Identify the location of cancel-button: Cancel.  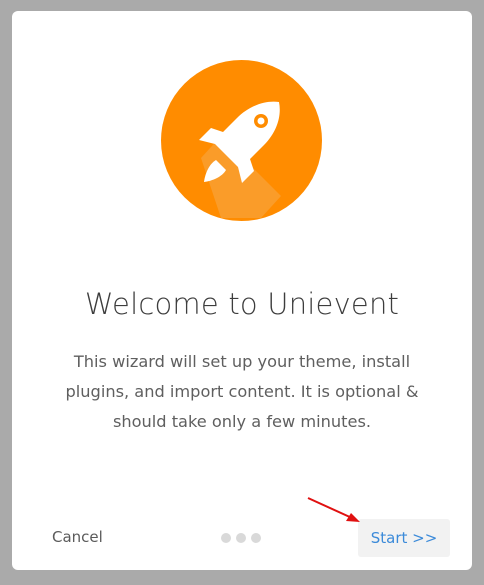
(77, 537).